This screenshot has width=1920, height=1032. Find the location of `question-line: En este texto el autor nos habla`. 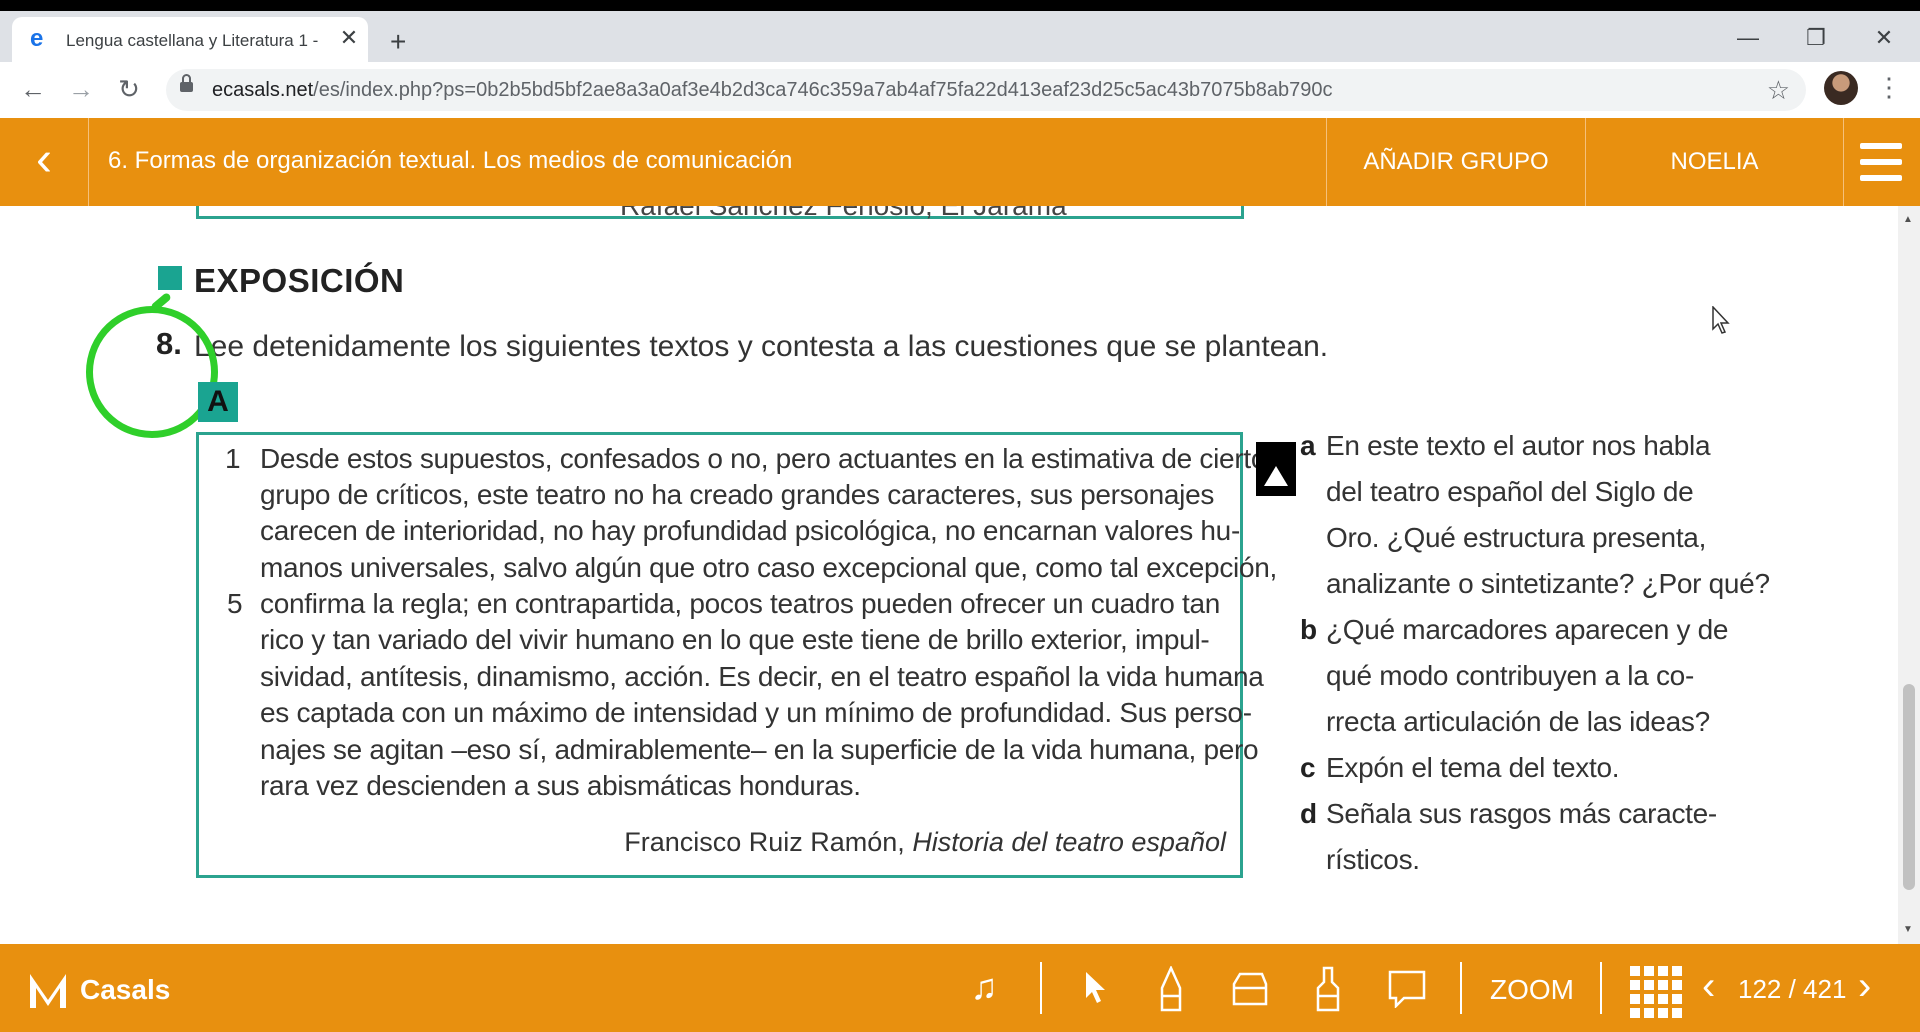

question-line: En este texto el autor nos habla is located at coordinates (1518, 445).